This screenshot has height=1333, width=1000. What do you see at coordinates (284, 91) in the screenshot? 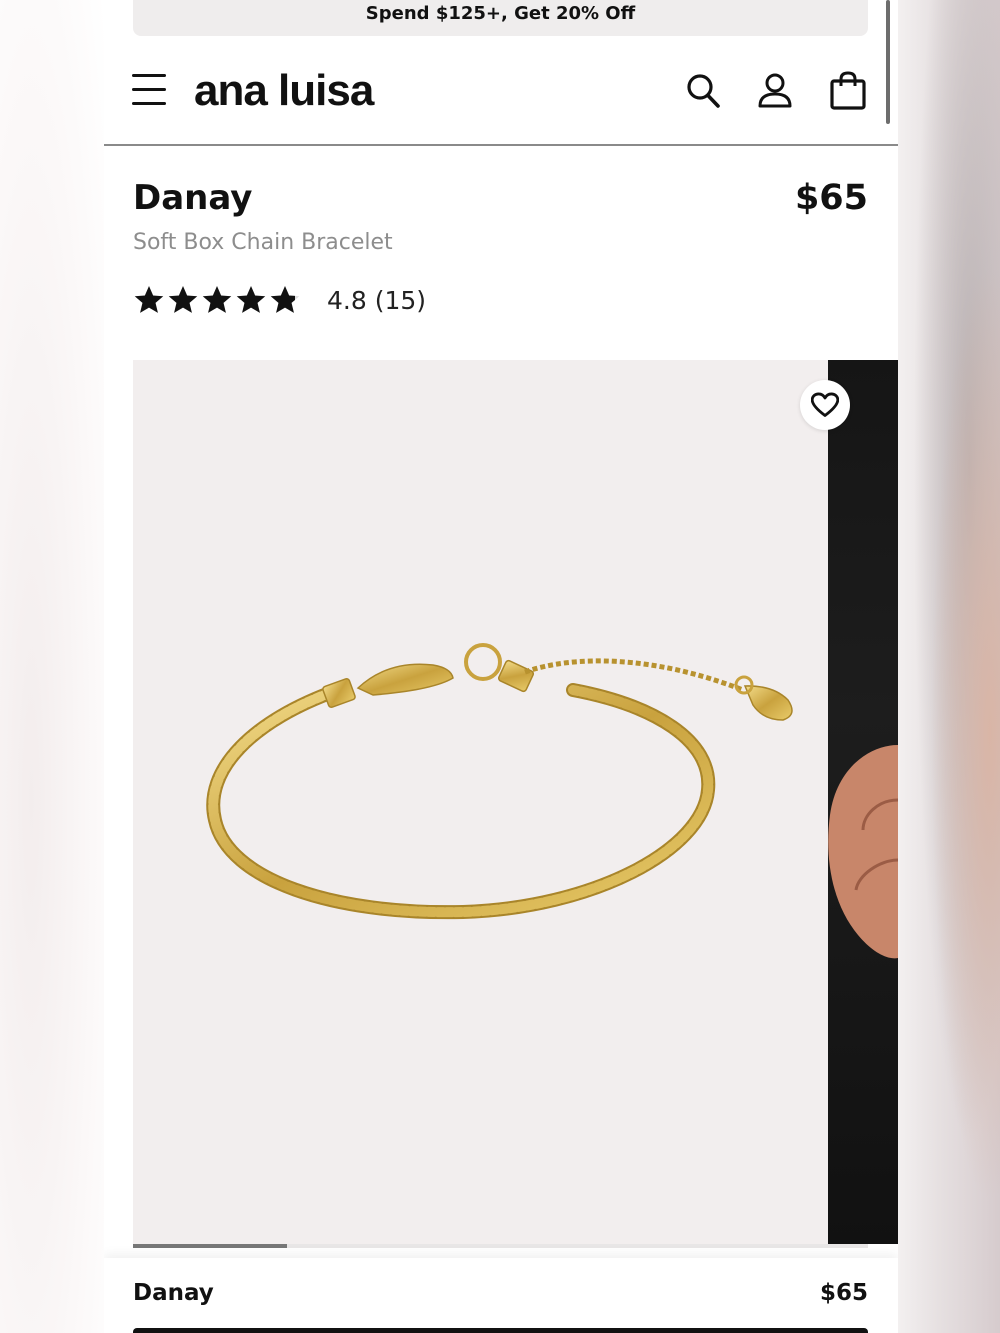
I see `brand-logo: ana luisa` at bounding box center [284, 91].